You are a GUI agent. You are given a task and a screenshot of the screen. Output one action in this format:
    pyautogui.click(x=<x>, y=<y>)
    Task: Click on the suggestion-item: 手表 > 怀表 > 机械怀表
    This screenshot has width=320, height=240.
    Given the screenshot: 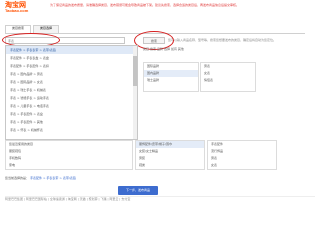 What is the action you would take?
    pyautogui.click(x=71, y=130)
    